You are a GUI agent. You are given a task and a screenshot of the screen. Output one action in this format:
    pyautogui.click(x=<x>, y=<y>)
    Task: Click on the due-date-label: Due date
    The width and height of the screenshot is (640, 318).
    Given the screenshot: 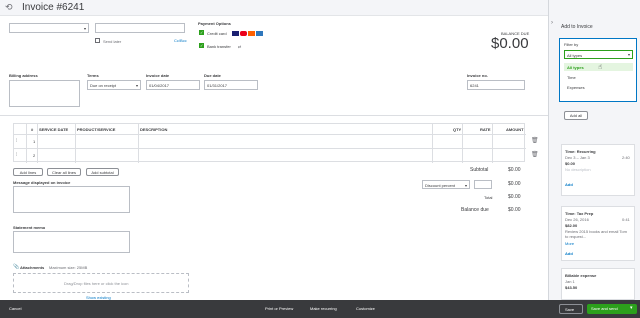 What is the action you would take?
    pyautogui.click(x=212, y=75)
    